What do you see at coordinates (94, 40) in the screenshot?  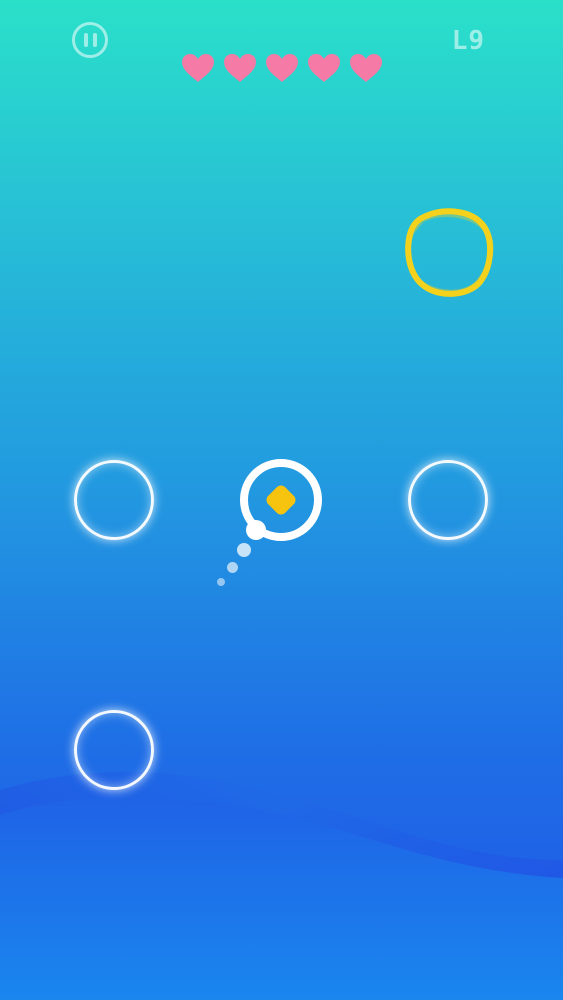 I see `pause-icon-bar` at bounding box center [94, 40].